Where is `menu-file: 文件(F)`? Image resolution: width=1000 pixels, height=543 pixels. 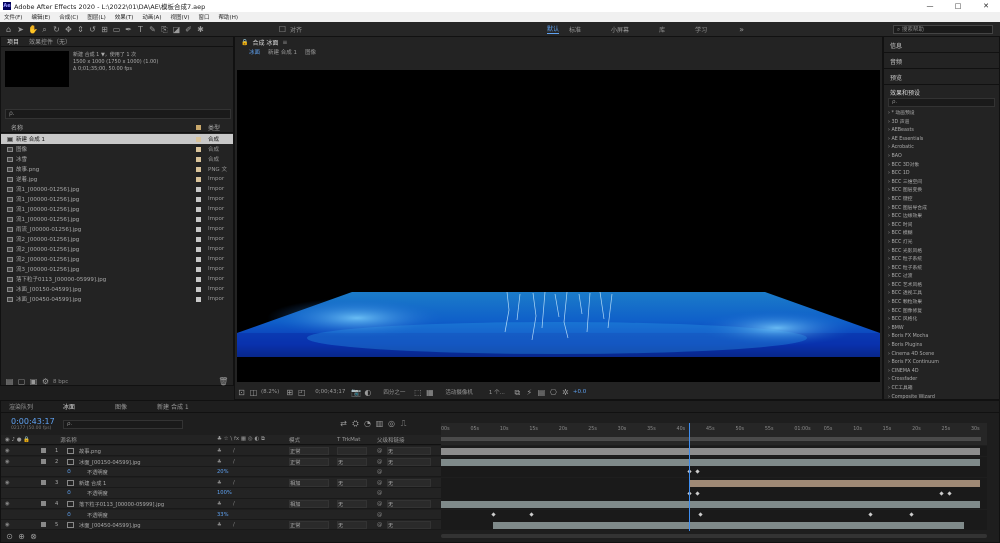 menu-file: 文件(F) is located at coordinates (13, 17).